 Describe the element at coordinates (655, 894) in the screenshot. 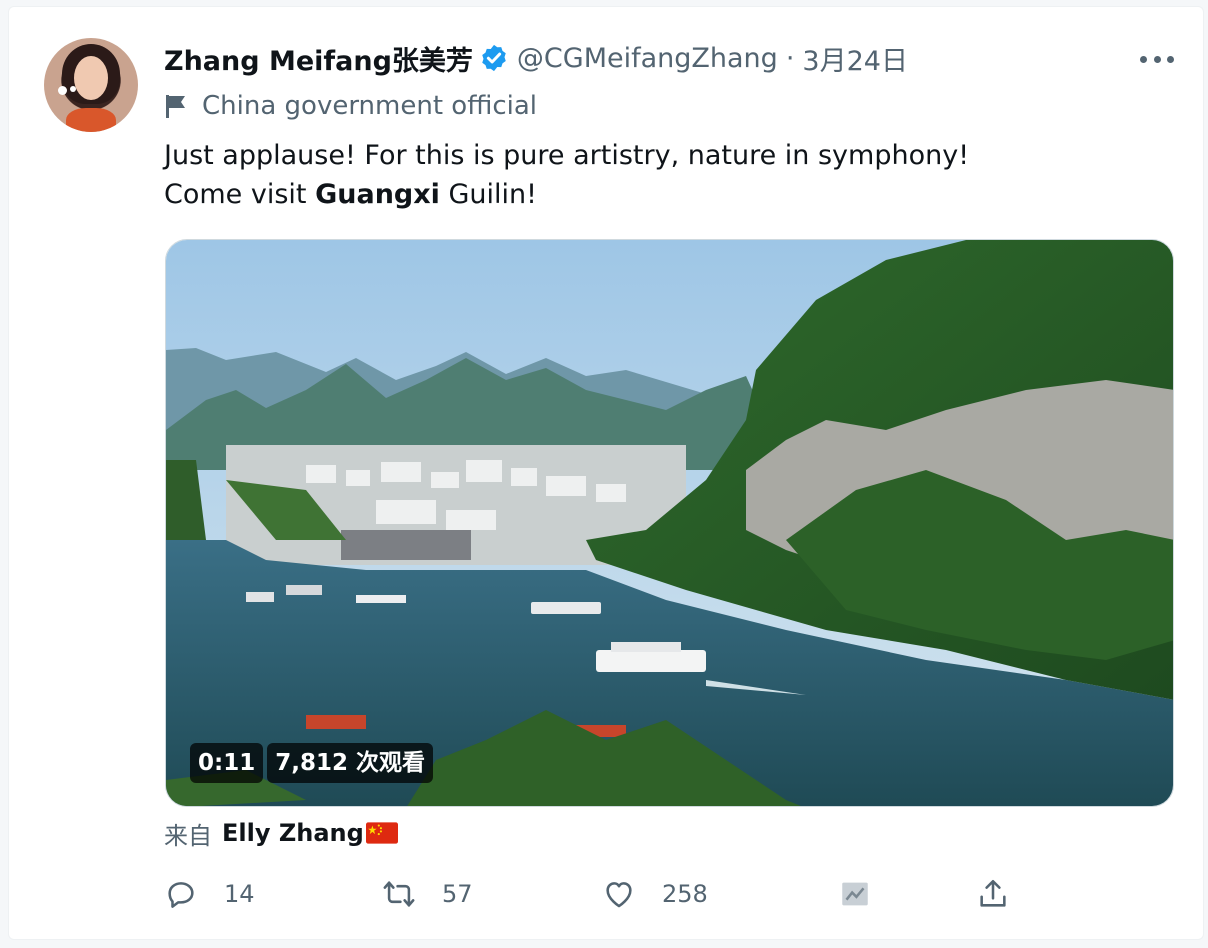

I see `like-button: 258` at that location.